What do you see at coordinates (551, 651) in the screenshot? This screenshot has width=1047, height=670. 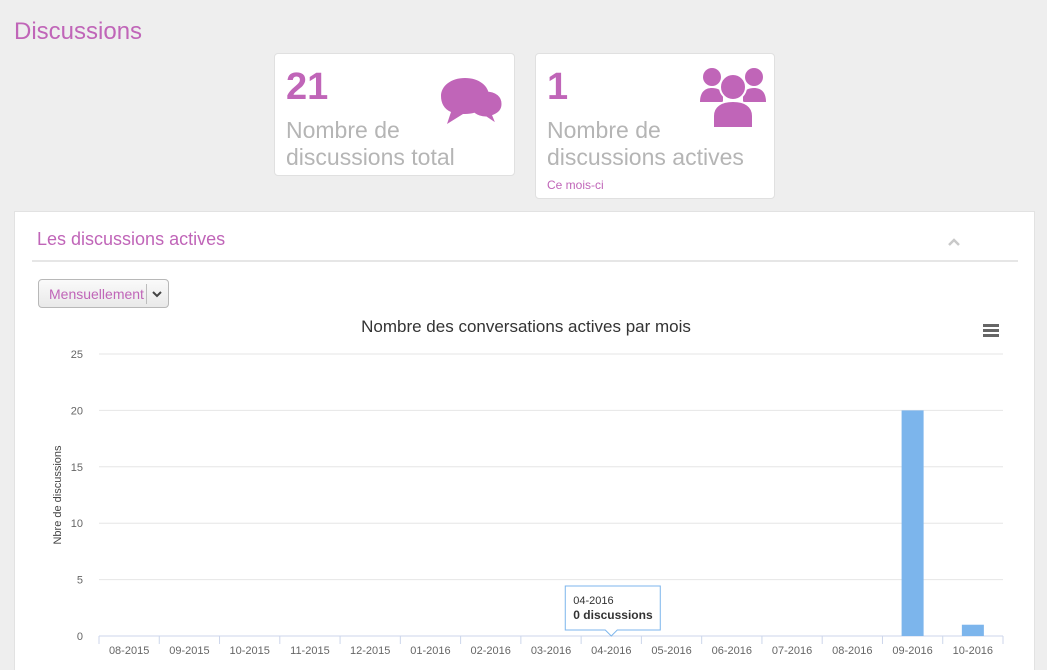 I see `x-tick-label: 03-2016` at bounding box center [551, 651].